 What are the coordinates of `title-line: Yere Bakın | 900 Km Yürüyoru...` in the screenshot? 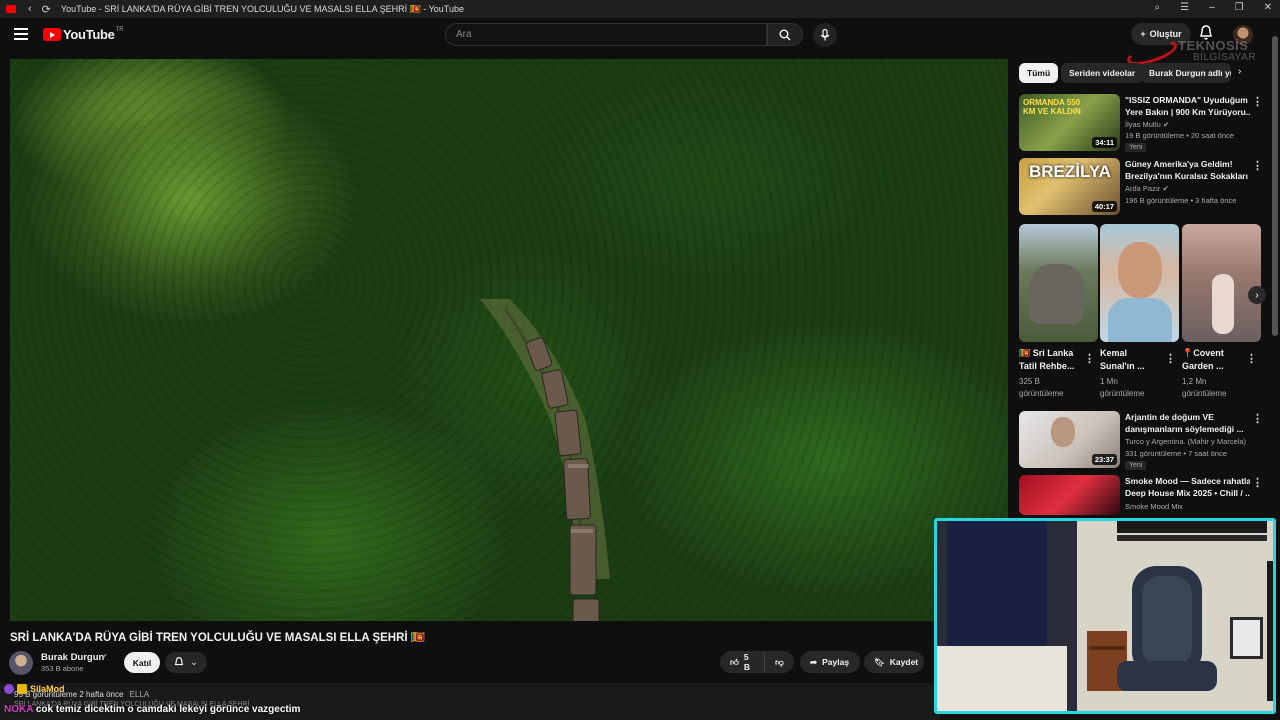 It's located at (1187, 112).